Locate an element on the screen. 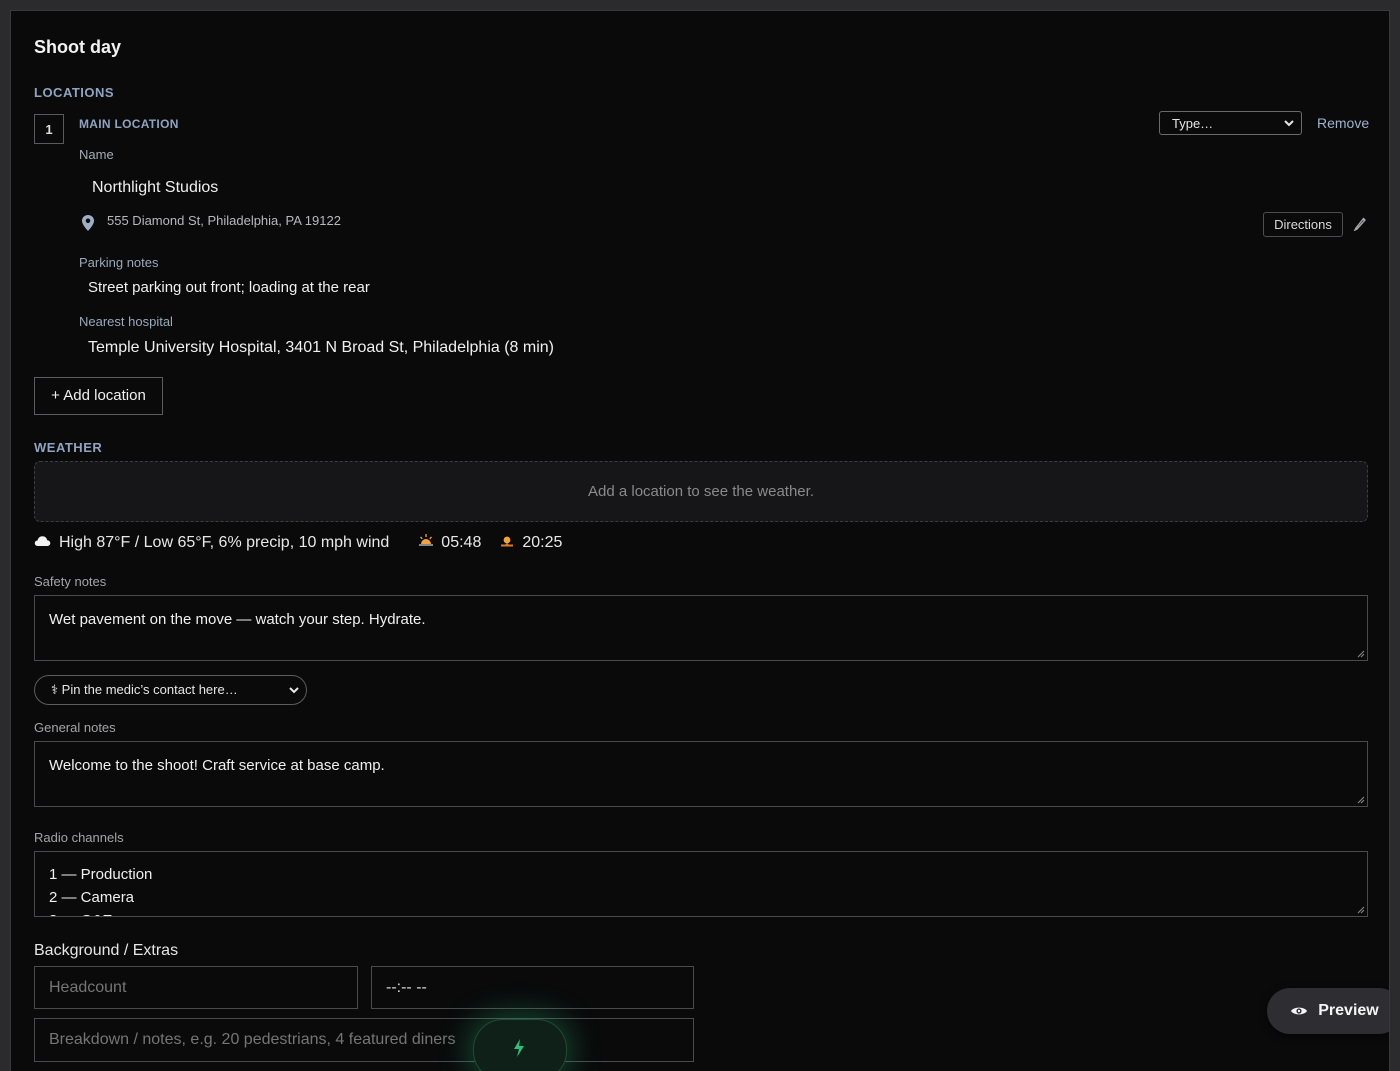 The image size is (1400, 1071). locations-section-heading: LOCATIONS is located at coordinates (74, 92).